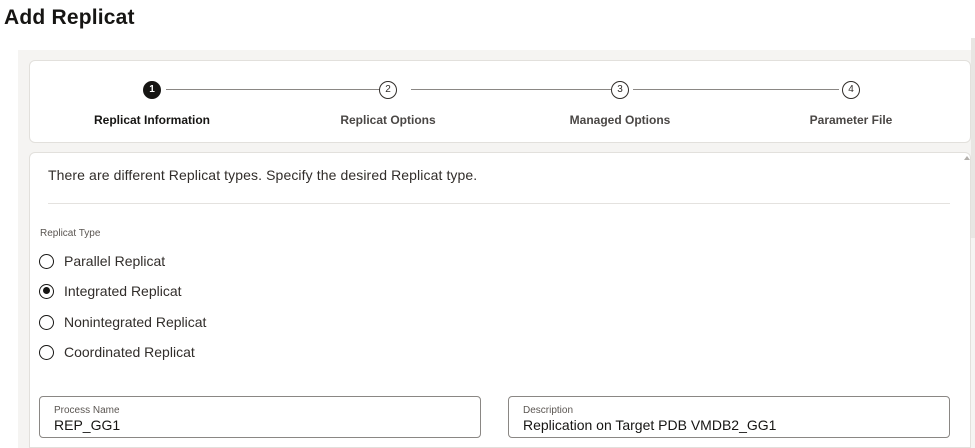 The width and height of the screenshot is (975, 448). What do you see at coordinates (499, 203) in the screenshot?
I see `divider` at bounding box center [499, 203].